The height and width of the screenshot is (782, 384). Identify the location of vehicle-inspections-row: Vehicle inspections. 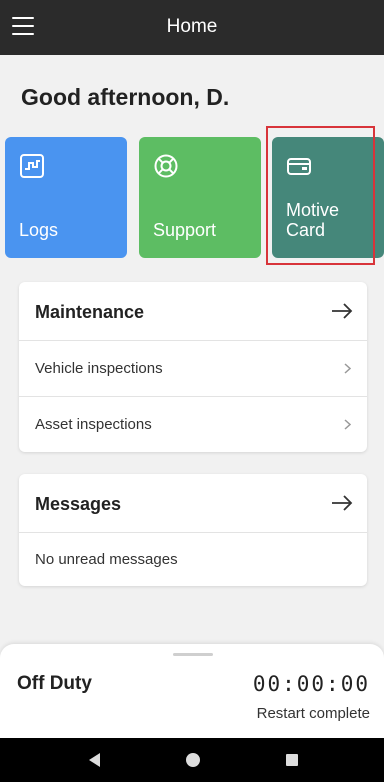
(193, 369).